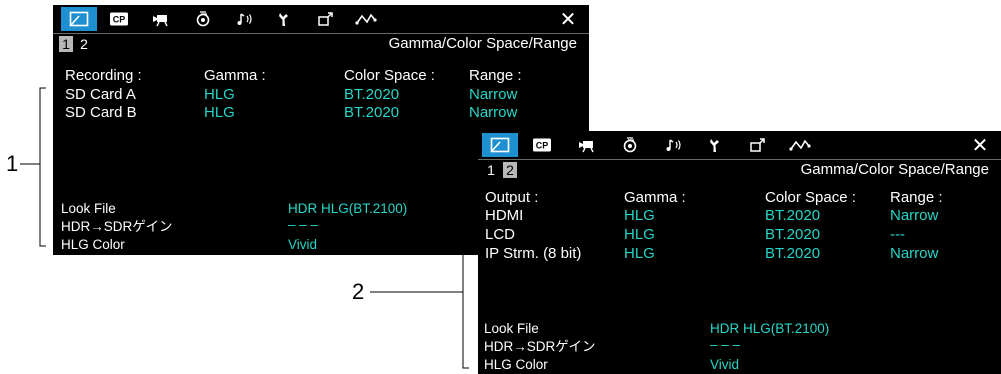 Image resolution: width=1001 pixels, height=374 pixels. What do you see at coordinates (12, 163) in the screenshot?
I see `callout-label-1: 1` at bounding box center [12, 163].